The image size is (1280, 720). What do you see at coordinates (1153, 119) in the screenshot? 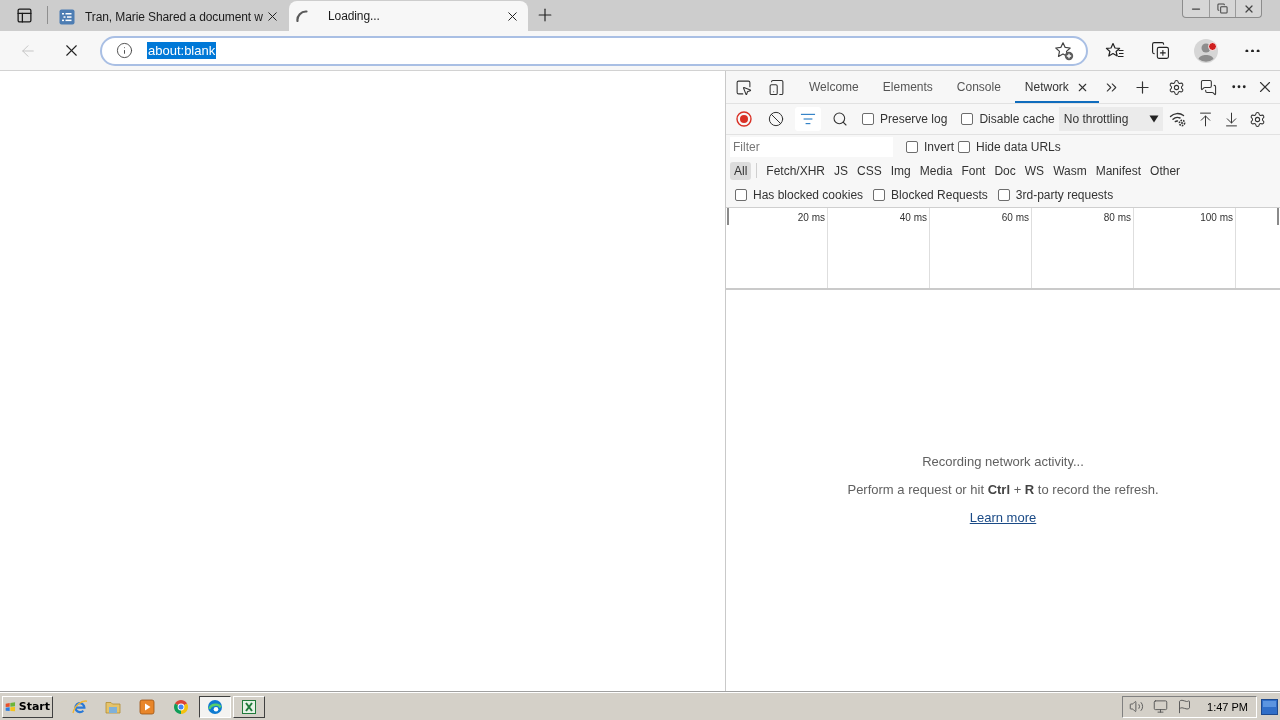
I see `caret-icon` at bounding box center [1153, 119].